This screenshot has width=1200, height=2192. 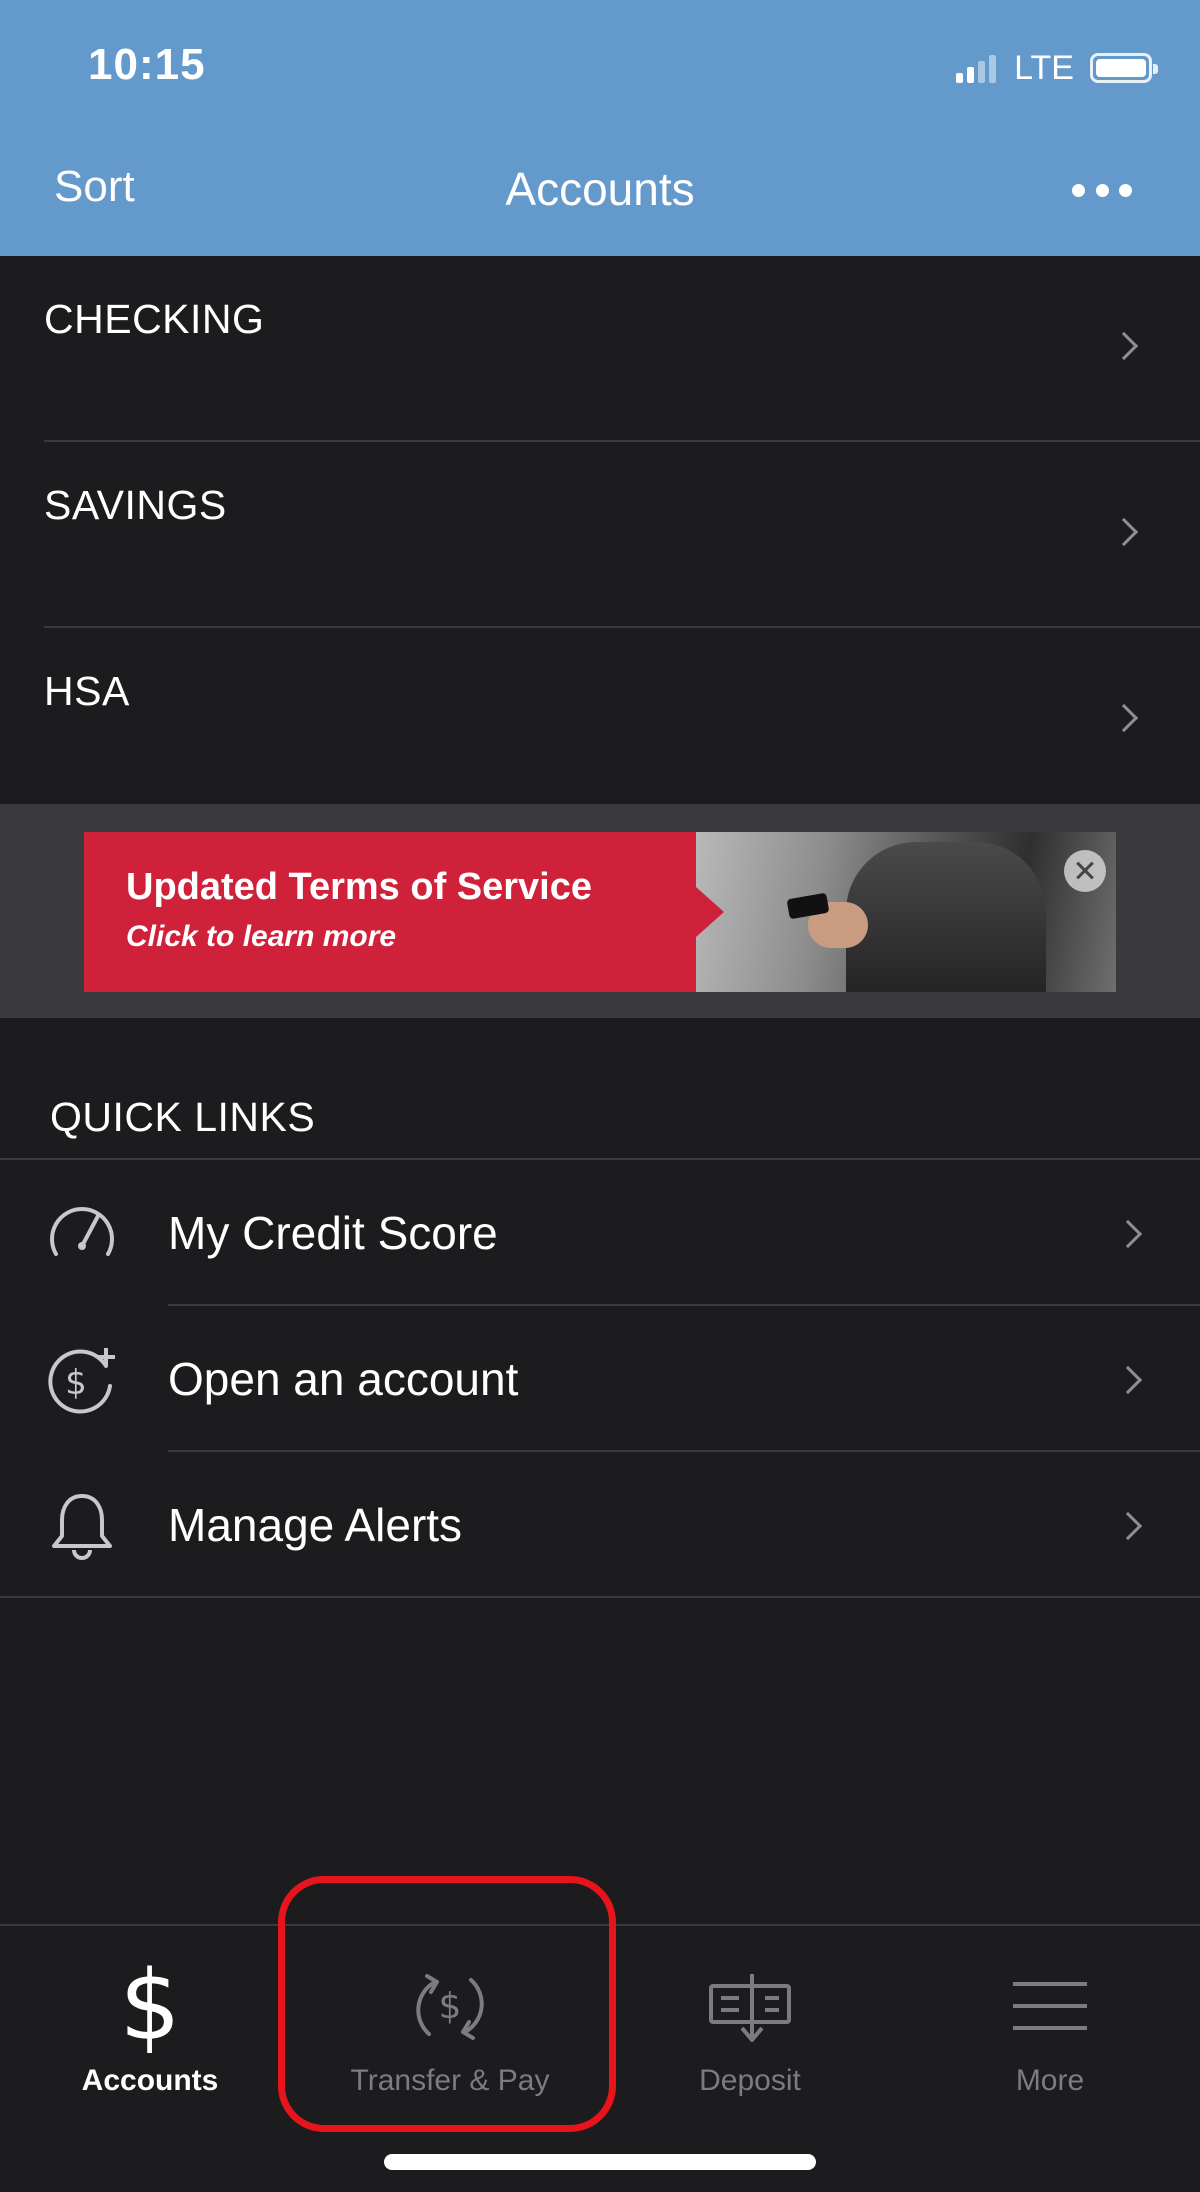 What do you see at coordinates (600, 721) in the screenshot?
I see `account-row-hsa: HSA` at bounding box center [600, 721].